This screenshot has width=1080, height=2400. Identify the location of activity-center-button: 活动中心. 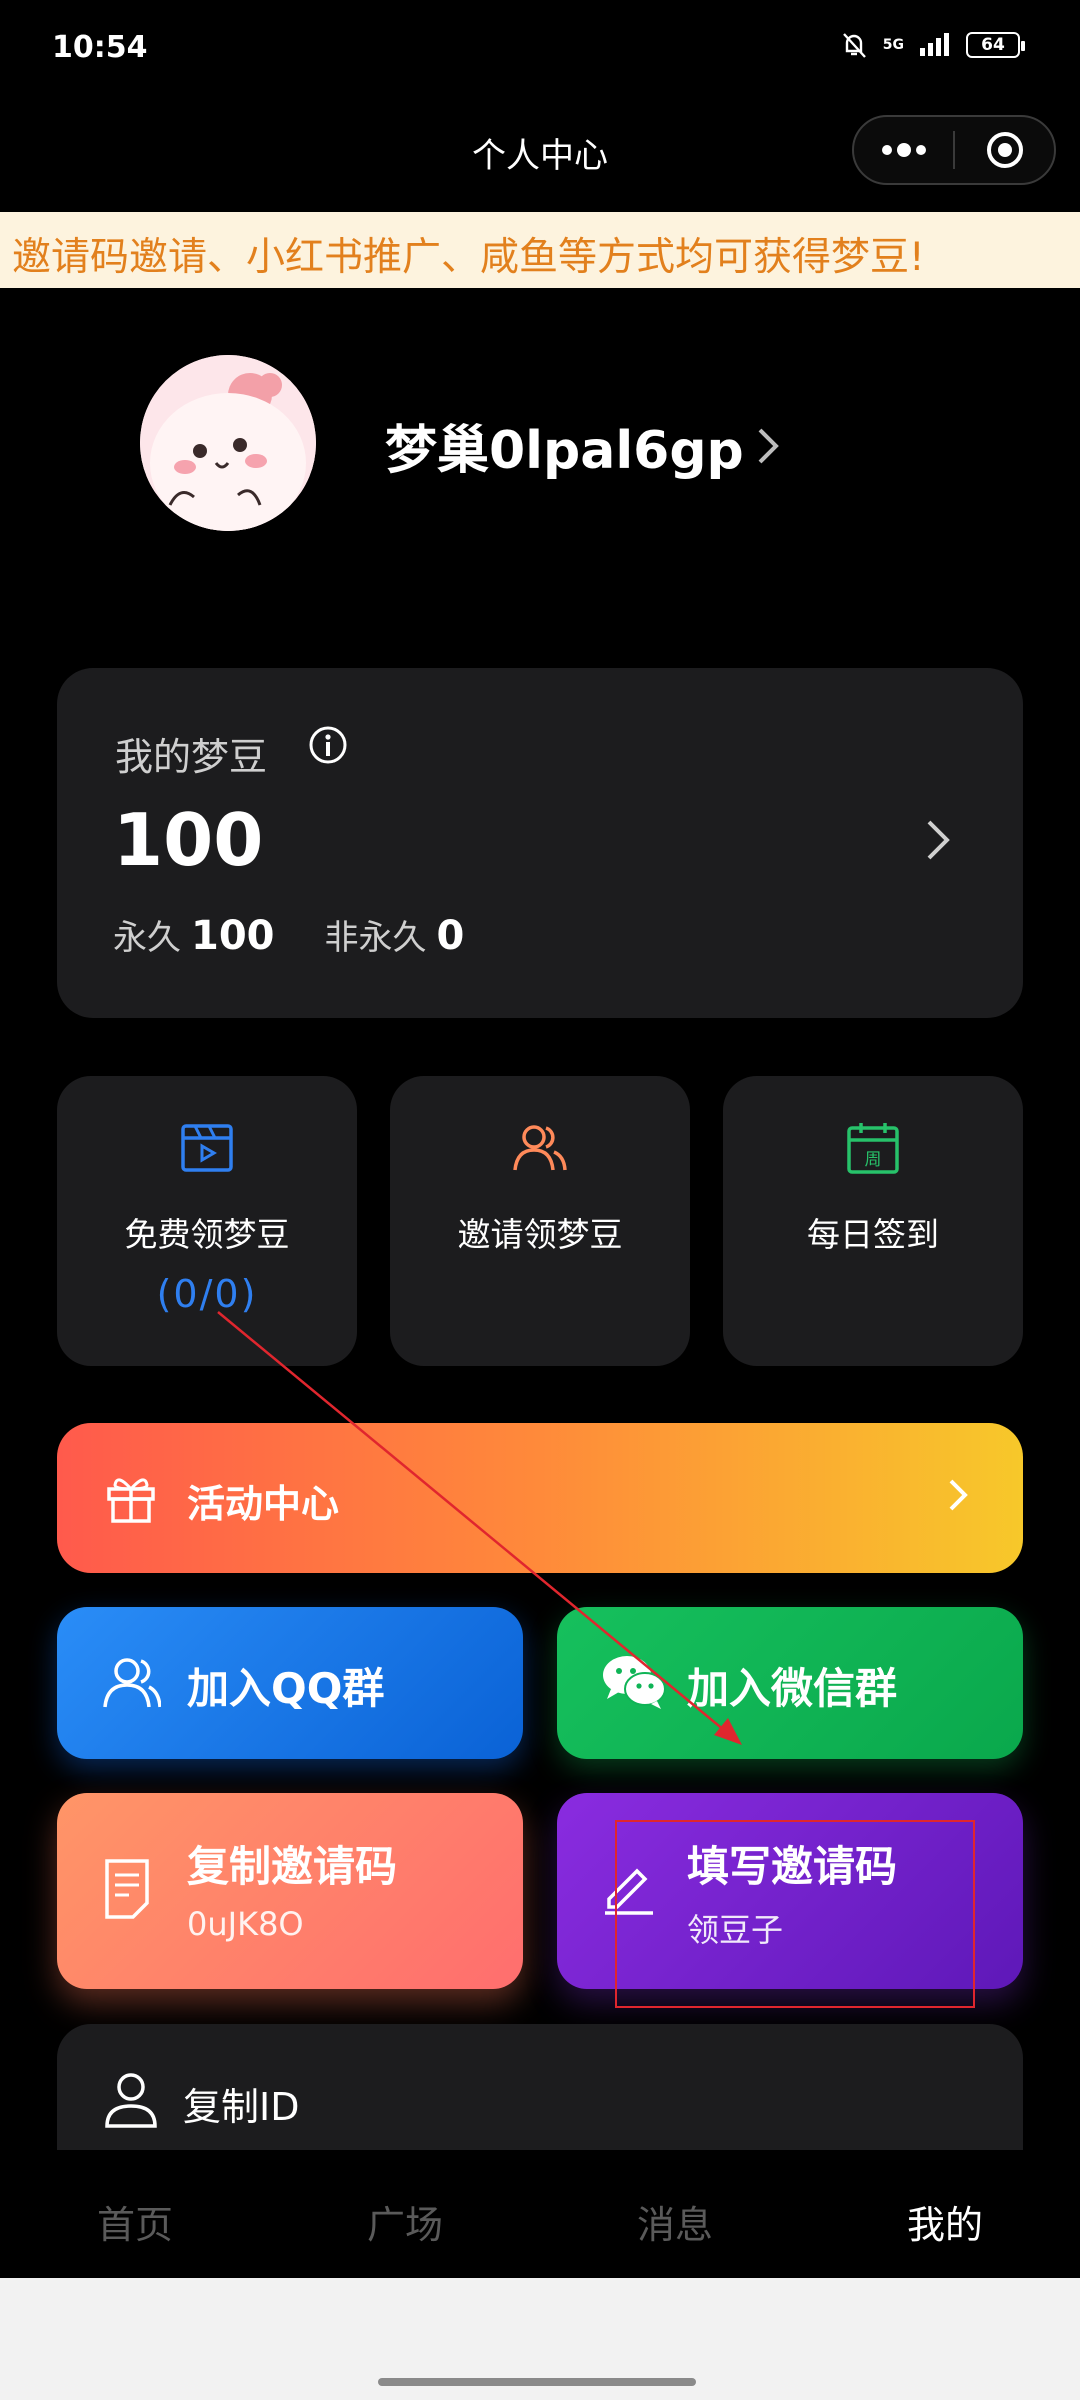
(540, 1498).